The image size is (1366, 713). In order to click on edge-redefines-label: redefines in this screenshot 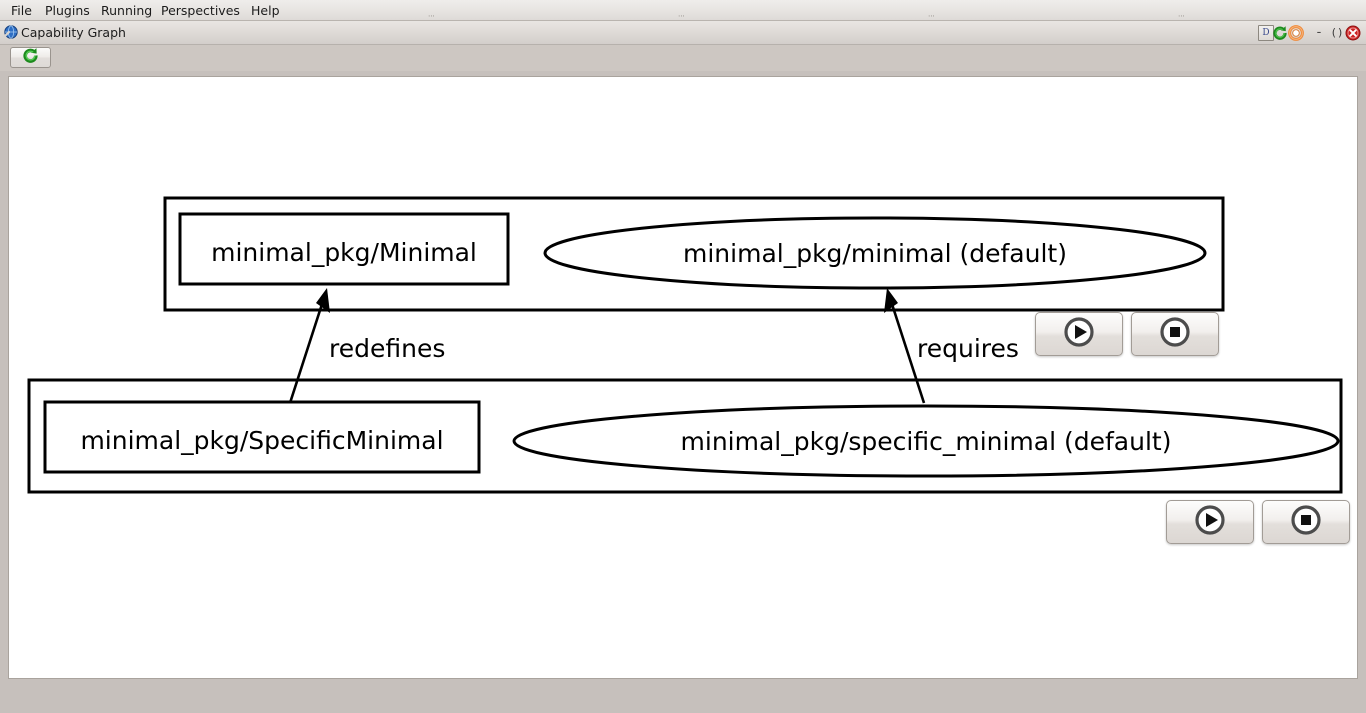, I will do `click(387, 348)`.